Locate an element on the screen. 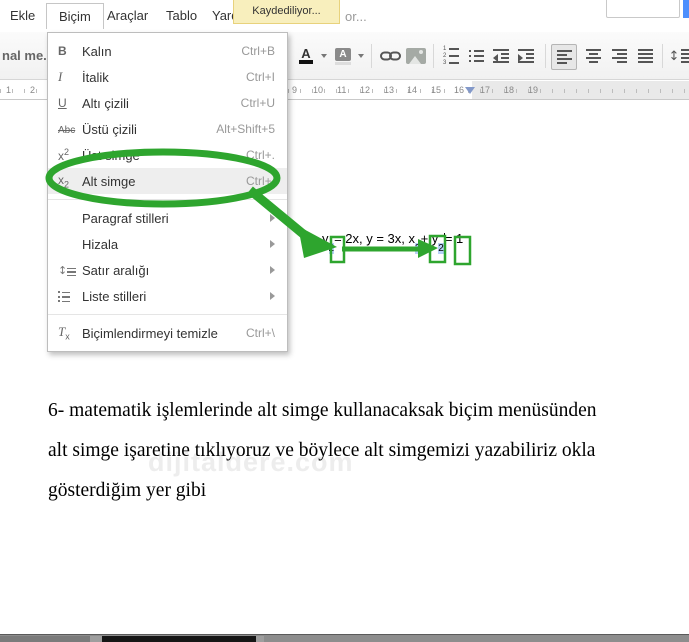  bulleted-list-glyph is located at coordinates (476, 56).